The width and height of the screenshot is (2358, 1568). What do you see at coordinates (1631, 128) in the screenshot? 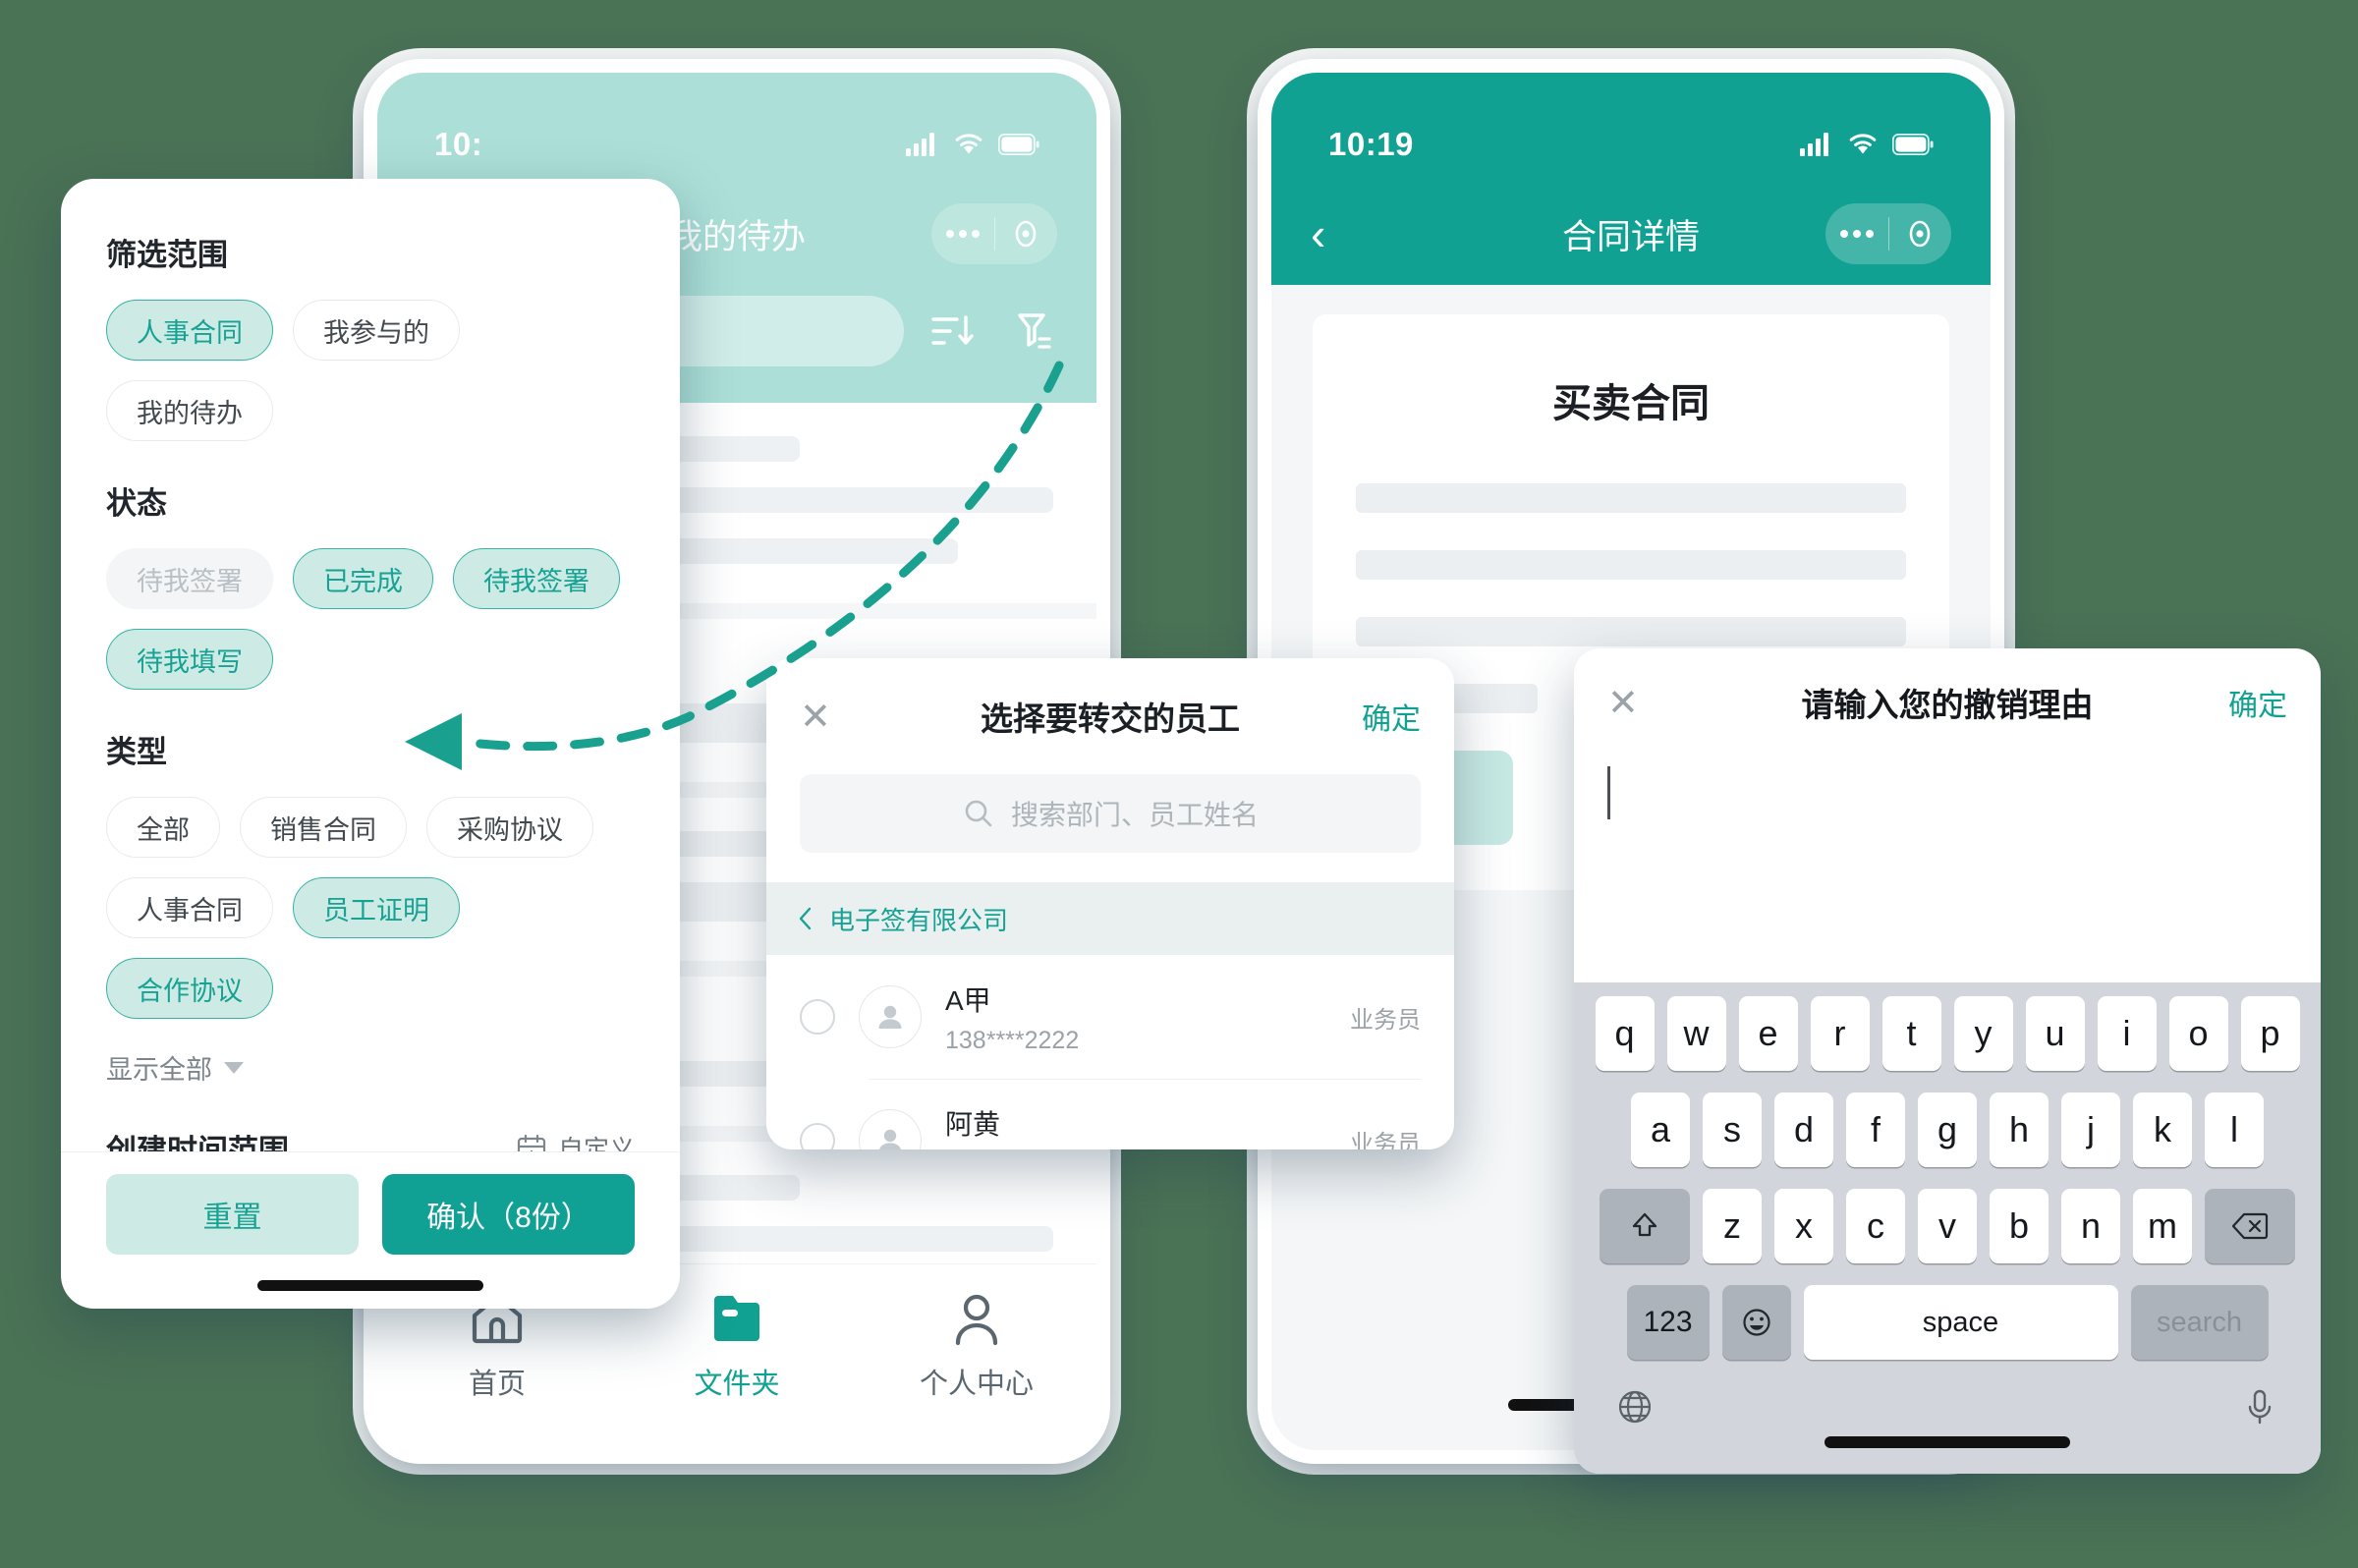
I see `status-bar-contract: 10:19` at bounding box center [1631, 128].